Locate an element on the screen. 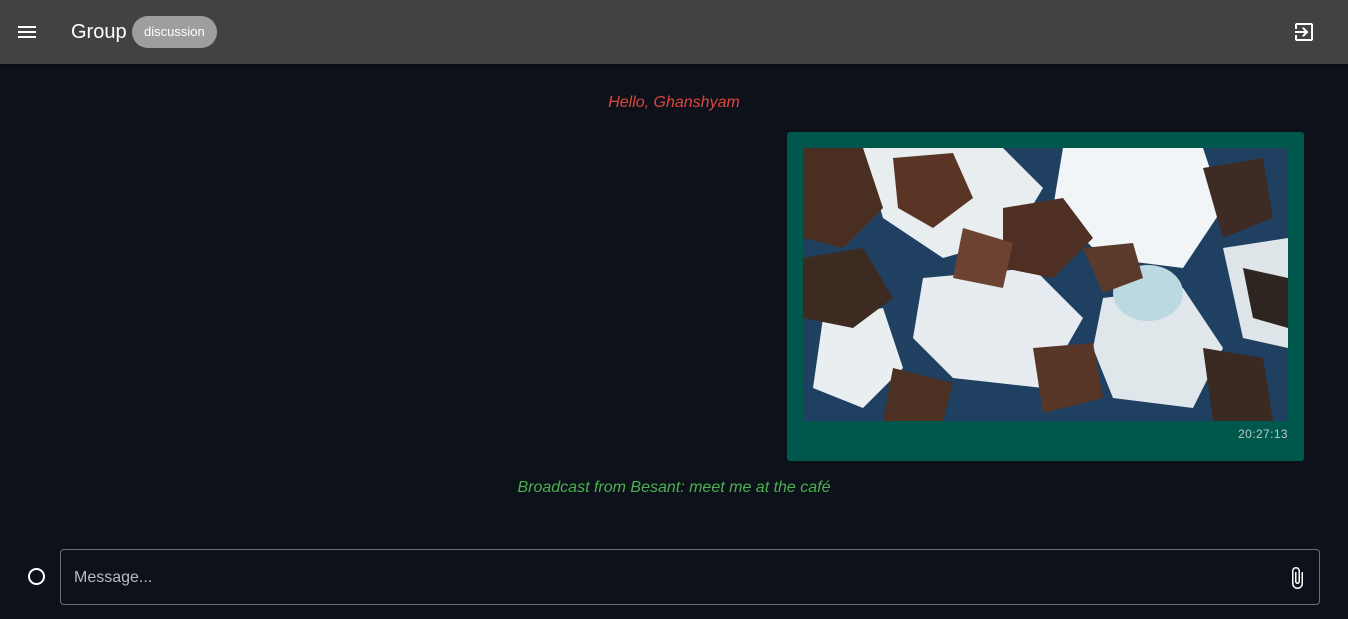 This screenshot has height=619, width=1348. paperclip-icon is located at coordinates (1297, 578).